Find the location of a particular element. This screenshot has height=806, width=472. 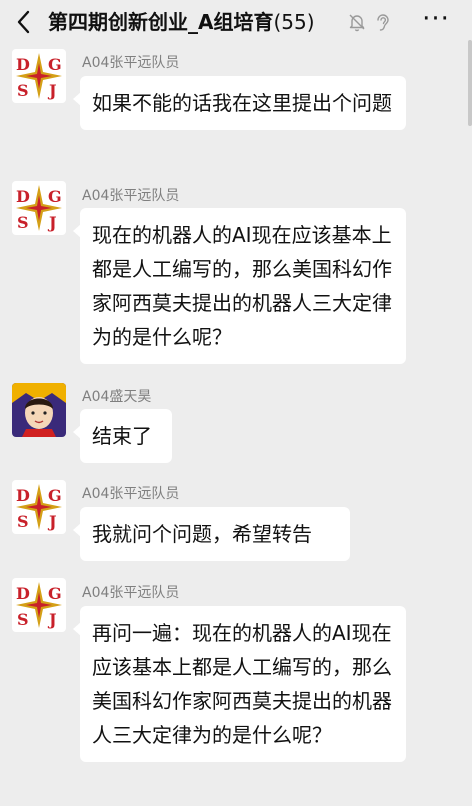

scrollbar is located at coordinates (470, 83).